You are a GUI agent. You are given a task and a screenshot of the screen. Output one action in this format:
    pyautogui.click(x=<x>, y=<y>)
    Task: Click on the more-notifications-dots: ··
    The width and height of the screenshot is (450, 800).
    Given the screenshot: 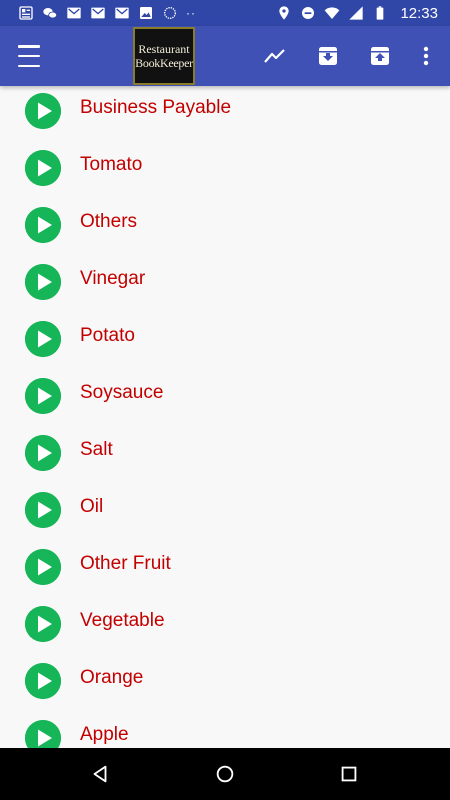 What is the action you would take?
    pyautogui.click(x=191, y=13)
    